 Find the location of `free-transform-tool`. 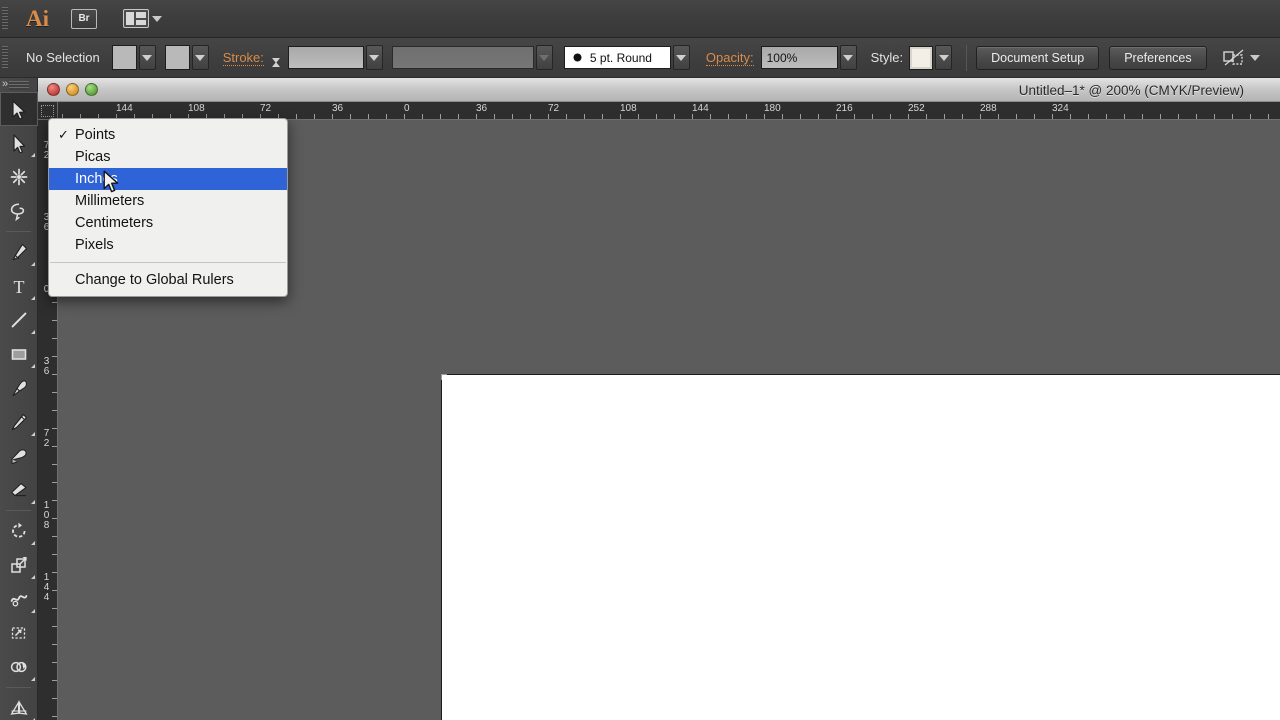

free-transform-tool is located at coordinates (19, 633).